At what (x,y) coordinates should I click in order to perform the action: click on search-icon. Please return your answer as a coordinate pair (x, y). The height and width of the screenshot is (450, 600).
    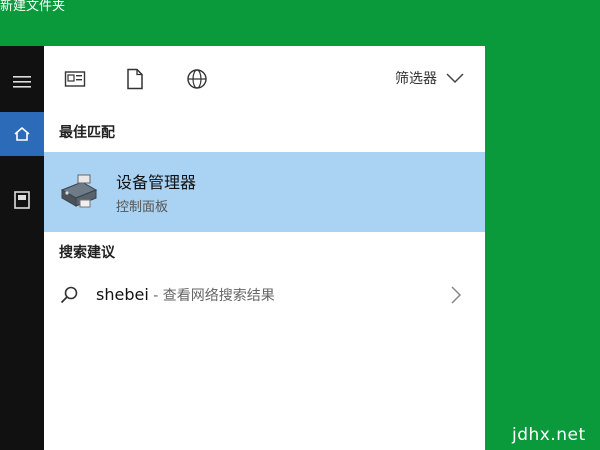
    Looking at the image, I should click on (69, 295).